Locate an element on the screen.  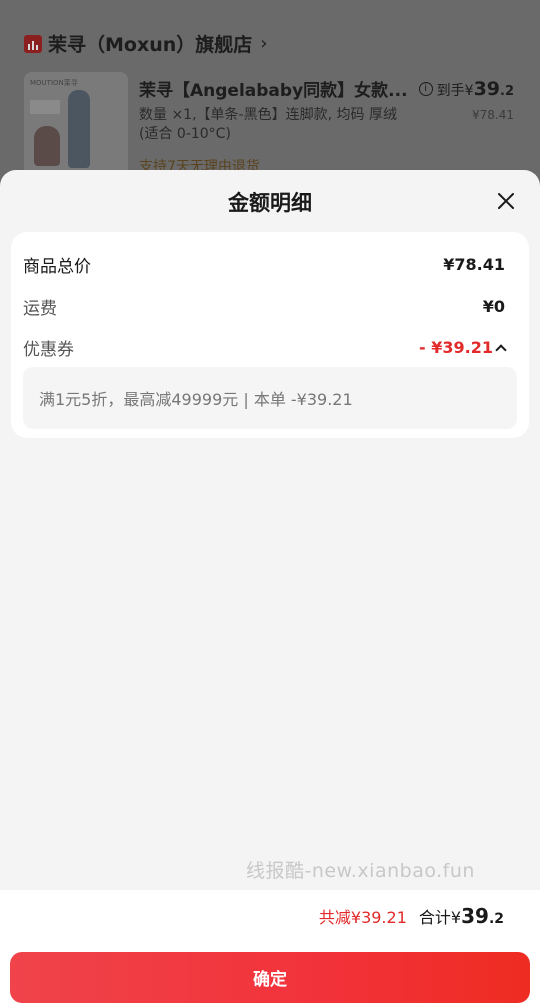
original-price: ¥78.41 is located at coordinates (493, 115).